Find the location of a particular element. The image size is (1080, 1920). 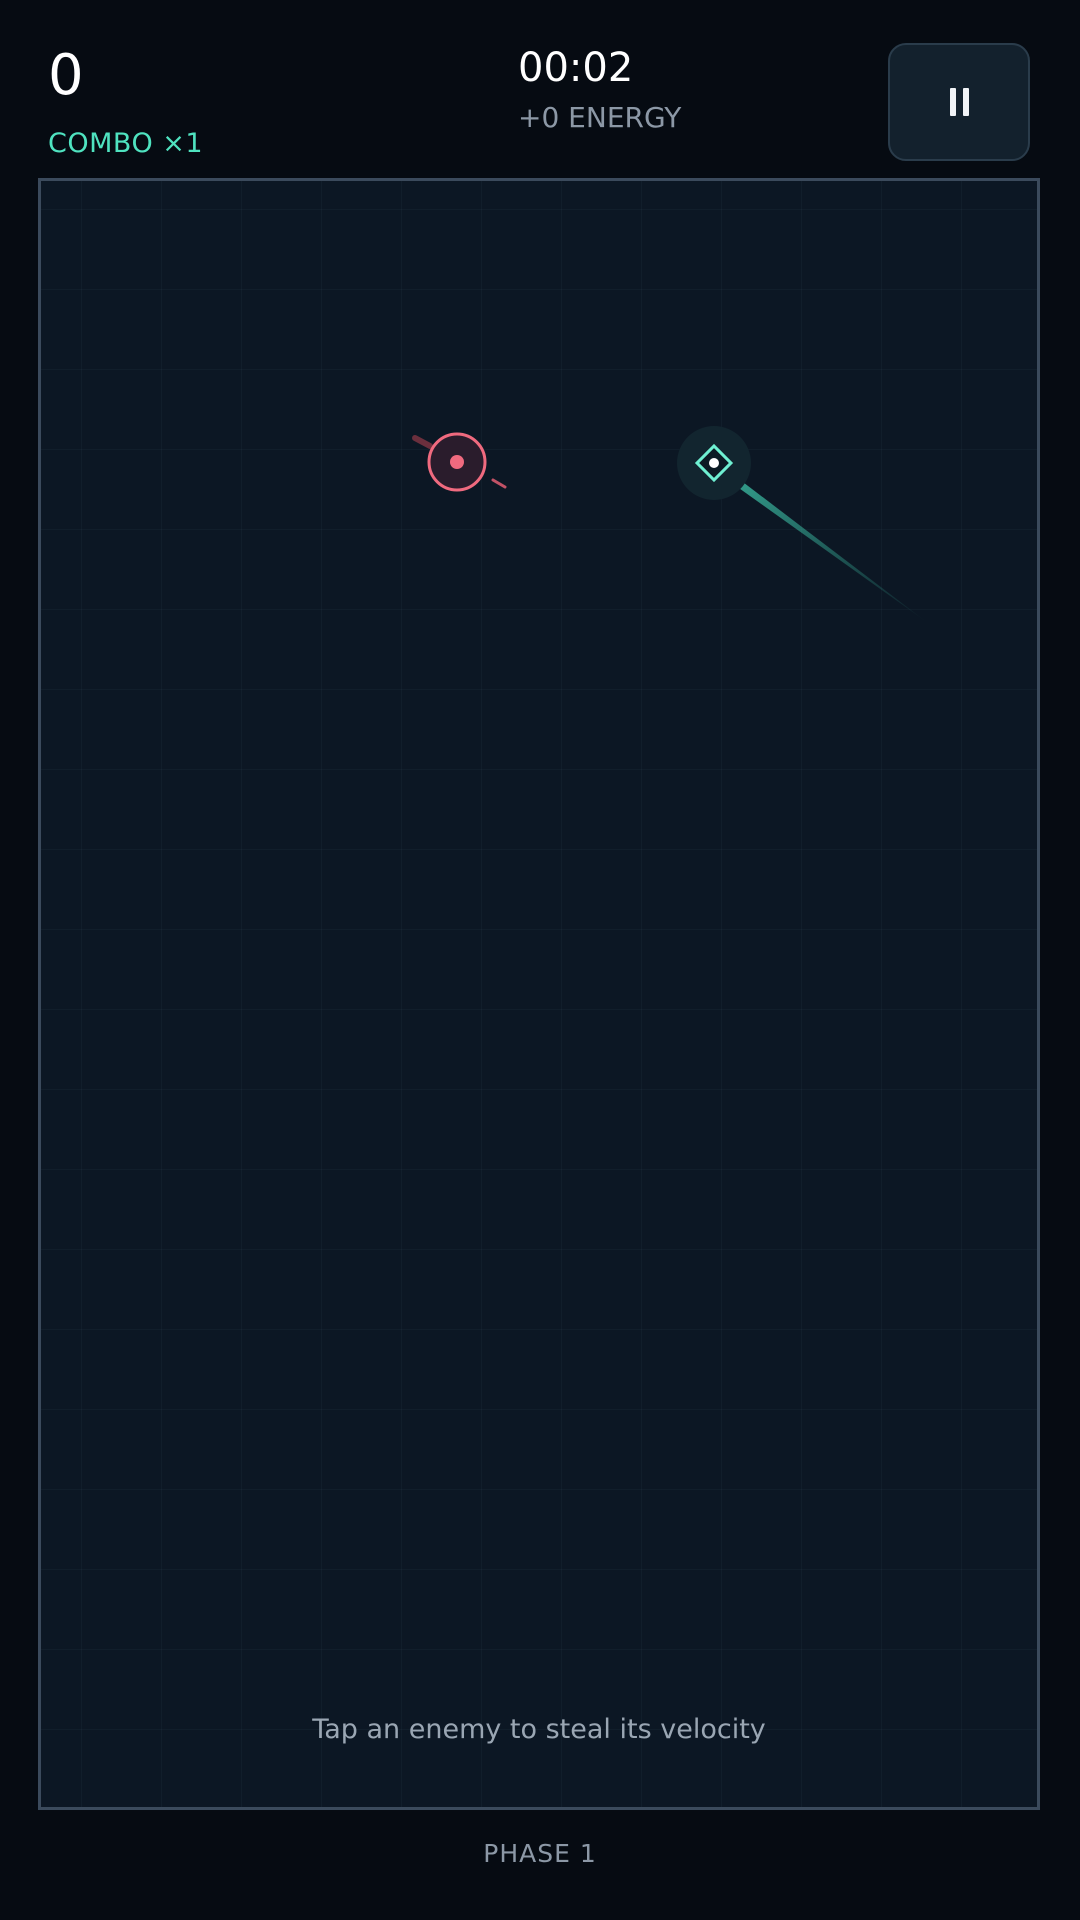

score-value: 0 is located at coordinates (66, 75).